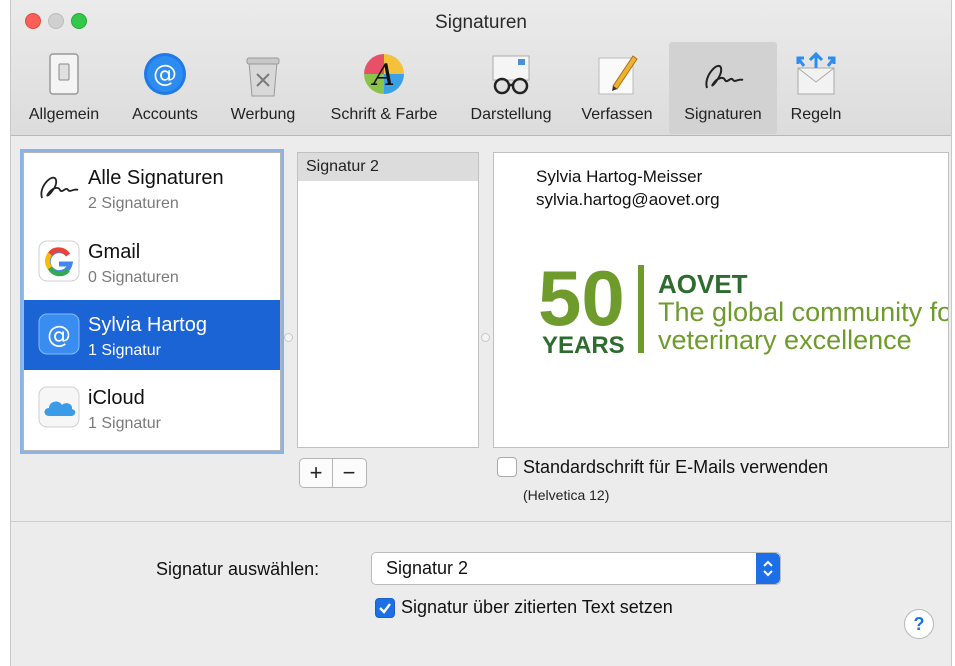 The height and width of the screenshot is (666, 955). Describe the element at coordinates (803, 312) in the screenshot. I see `logo-tagline-1: The global community fo` at that location.